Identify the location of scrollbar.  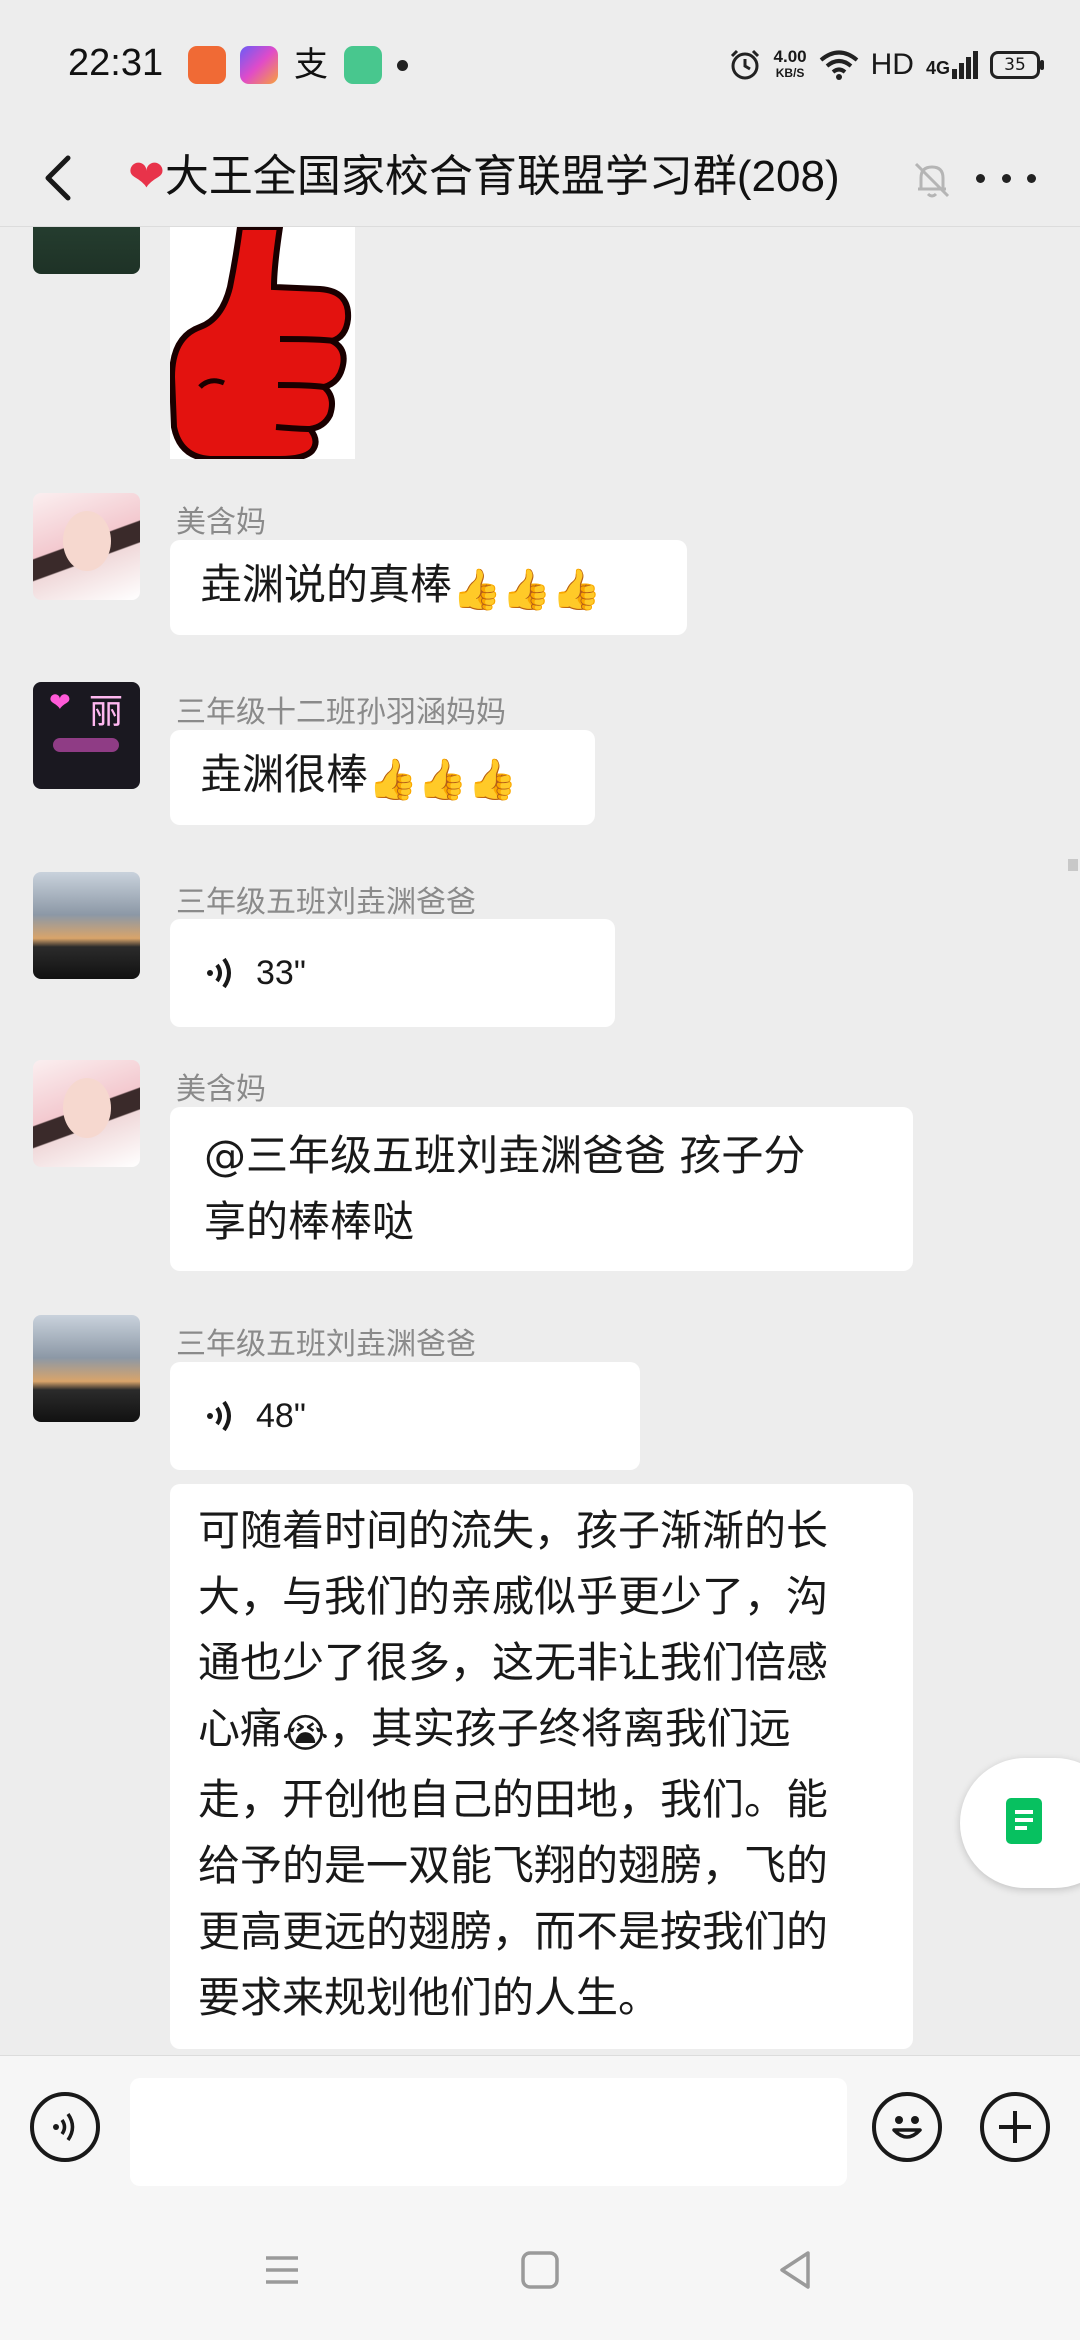
(1073, 865).